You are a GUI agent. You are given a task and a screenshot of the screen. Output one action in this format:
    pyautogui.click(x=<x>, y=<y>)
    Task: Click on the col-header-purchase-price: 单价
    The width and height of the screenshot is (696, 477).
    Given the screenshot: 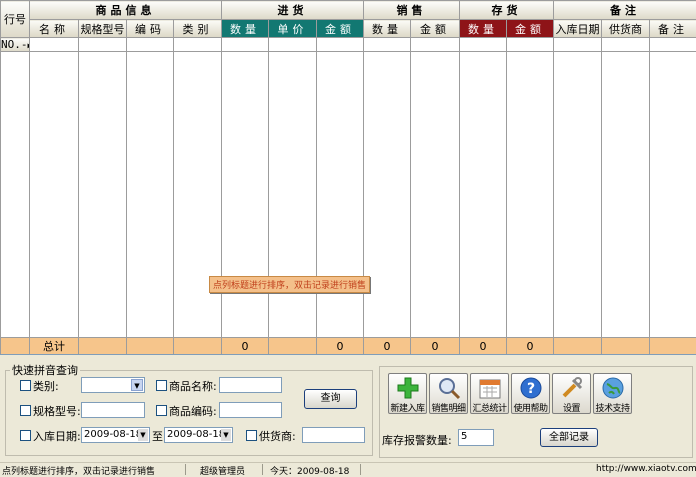 What is the action you would take?
    pyautogui.click(x=293, y=29)
    